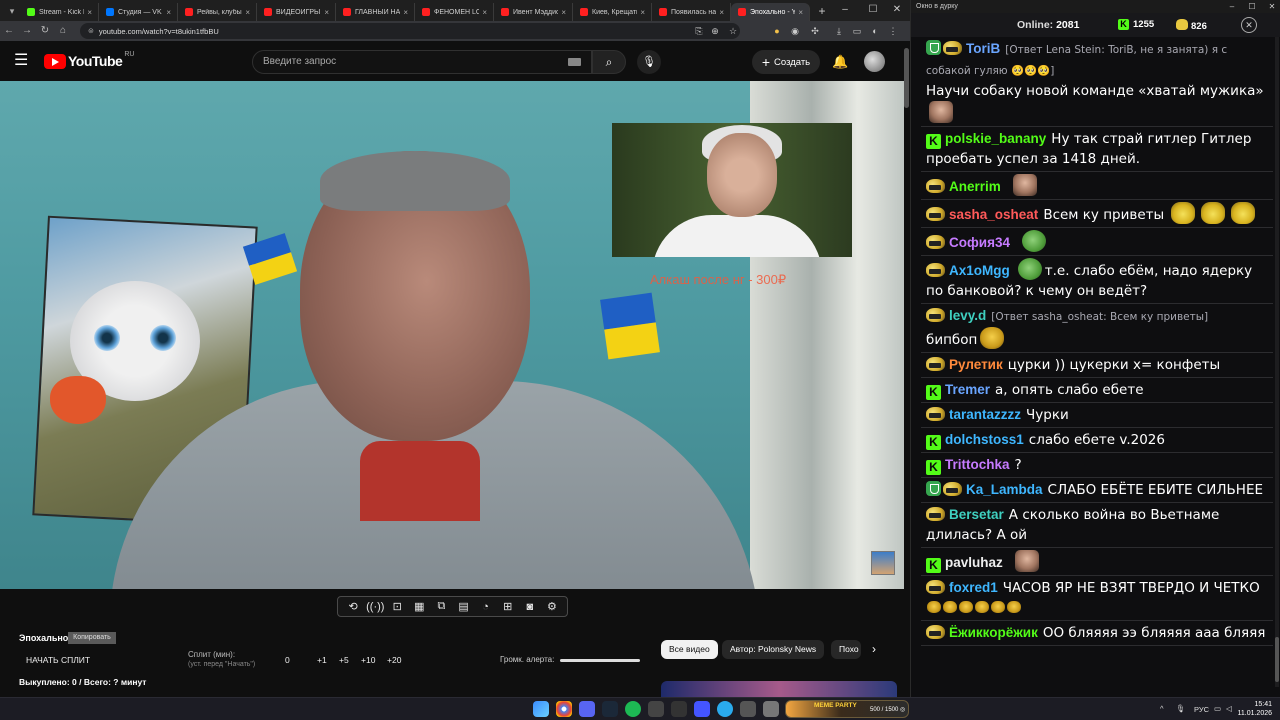 The height and width of the screenshot is (720, 1280). Describe the element at coordinates (771, 709) in the screenshot. I see `tool-taskbar-icon` at that location.